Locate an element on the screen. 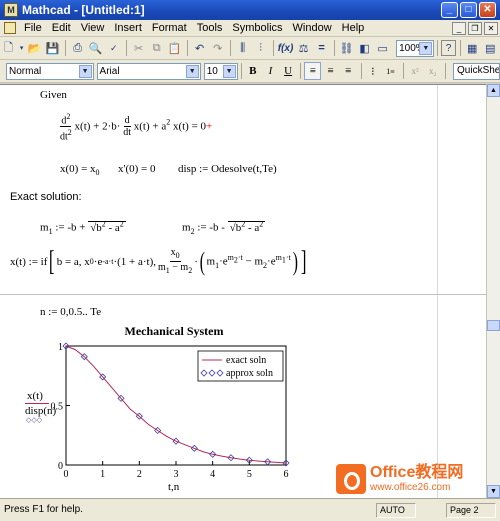  watermark: Office教程网 www.office26.com is located at coordinates (416, 479).